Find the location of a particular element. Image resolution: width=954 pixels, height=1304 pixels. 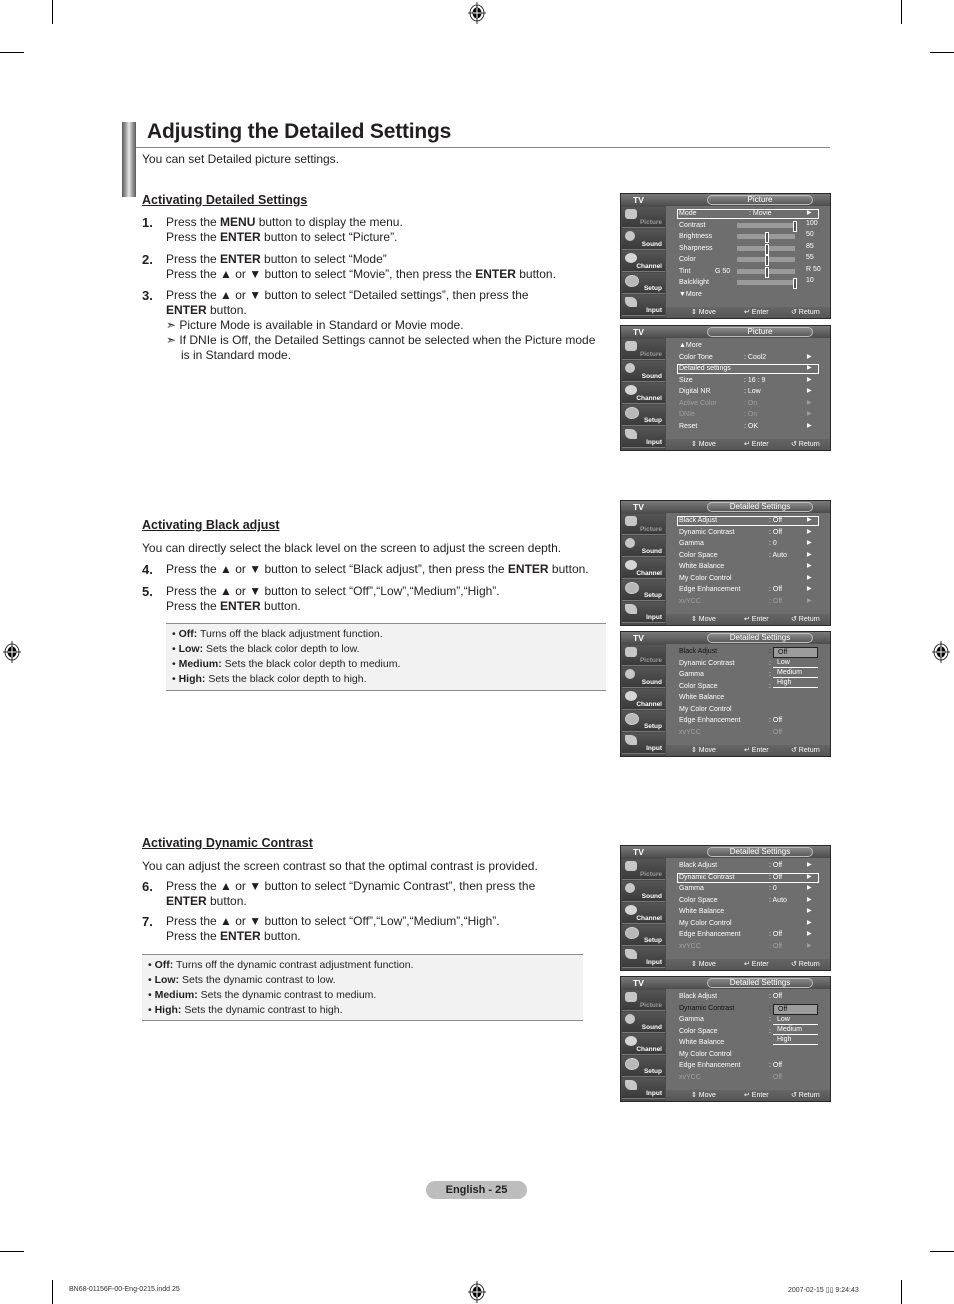

menu-item: Reset: OK ▶ is located at coordinates (745, 426).